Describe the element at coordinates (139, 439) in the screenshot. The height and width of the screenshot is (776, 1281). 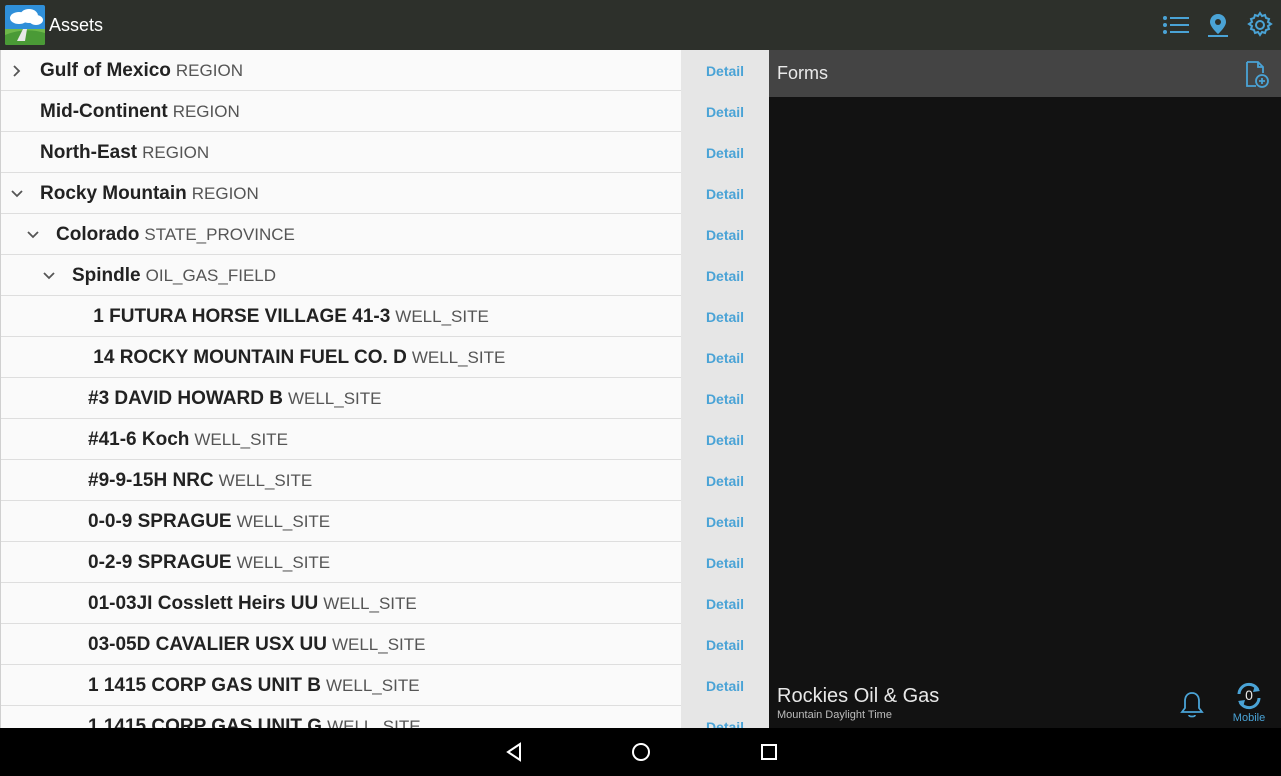
I see `asset-name: #41-6 Koch` at that location.